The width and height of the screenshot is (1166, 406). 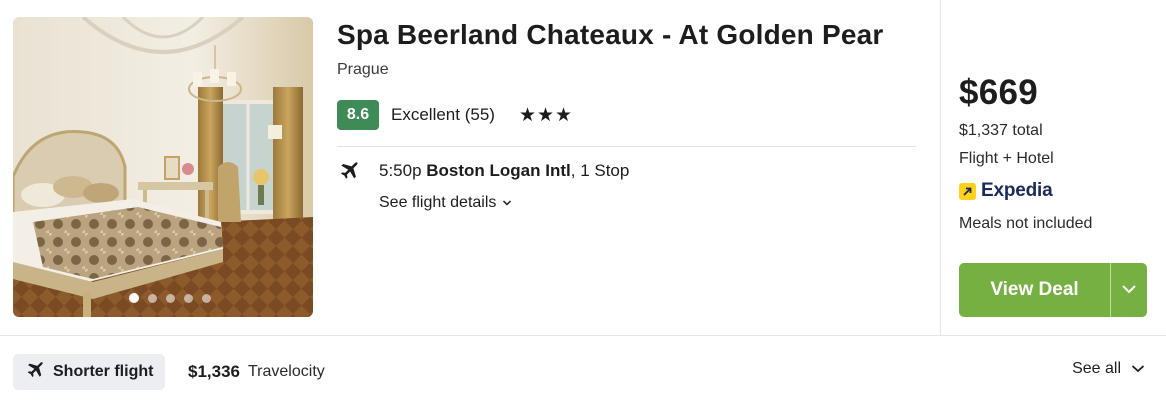 I want to click on flight-summary: 5:50p Boston Logan Intl, 1 Stop, so click(x=483, y=171).